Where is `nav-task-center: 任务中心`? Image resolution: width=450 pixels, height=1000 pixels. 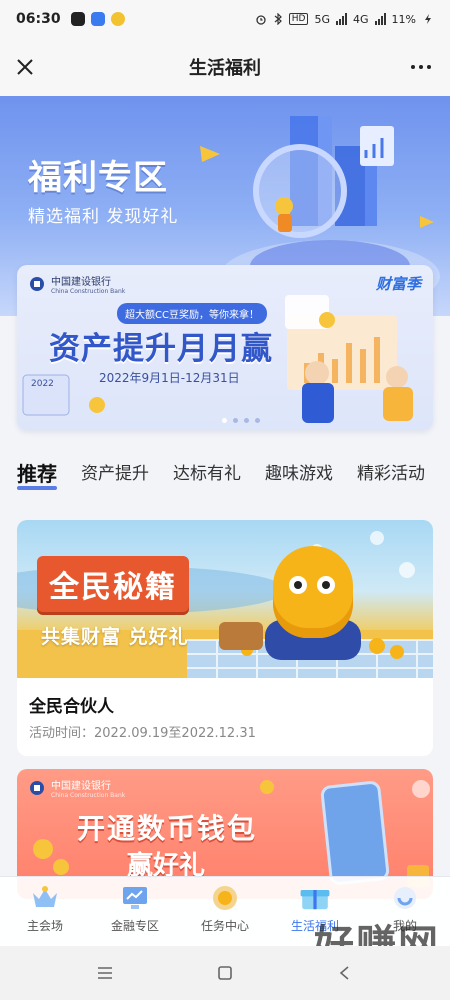 nav-task-center: 任务中心 is located at coordinates (225, 908).